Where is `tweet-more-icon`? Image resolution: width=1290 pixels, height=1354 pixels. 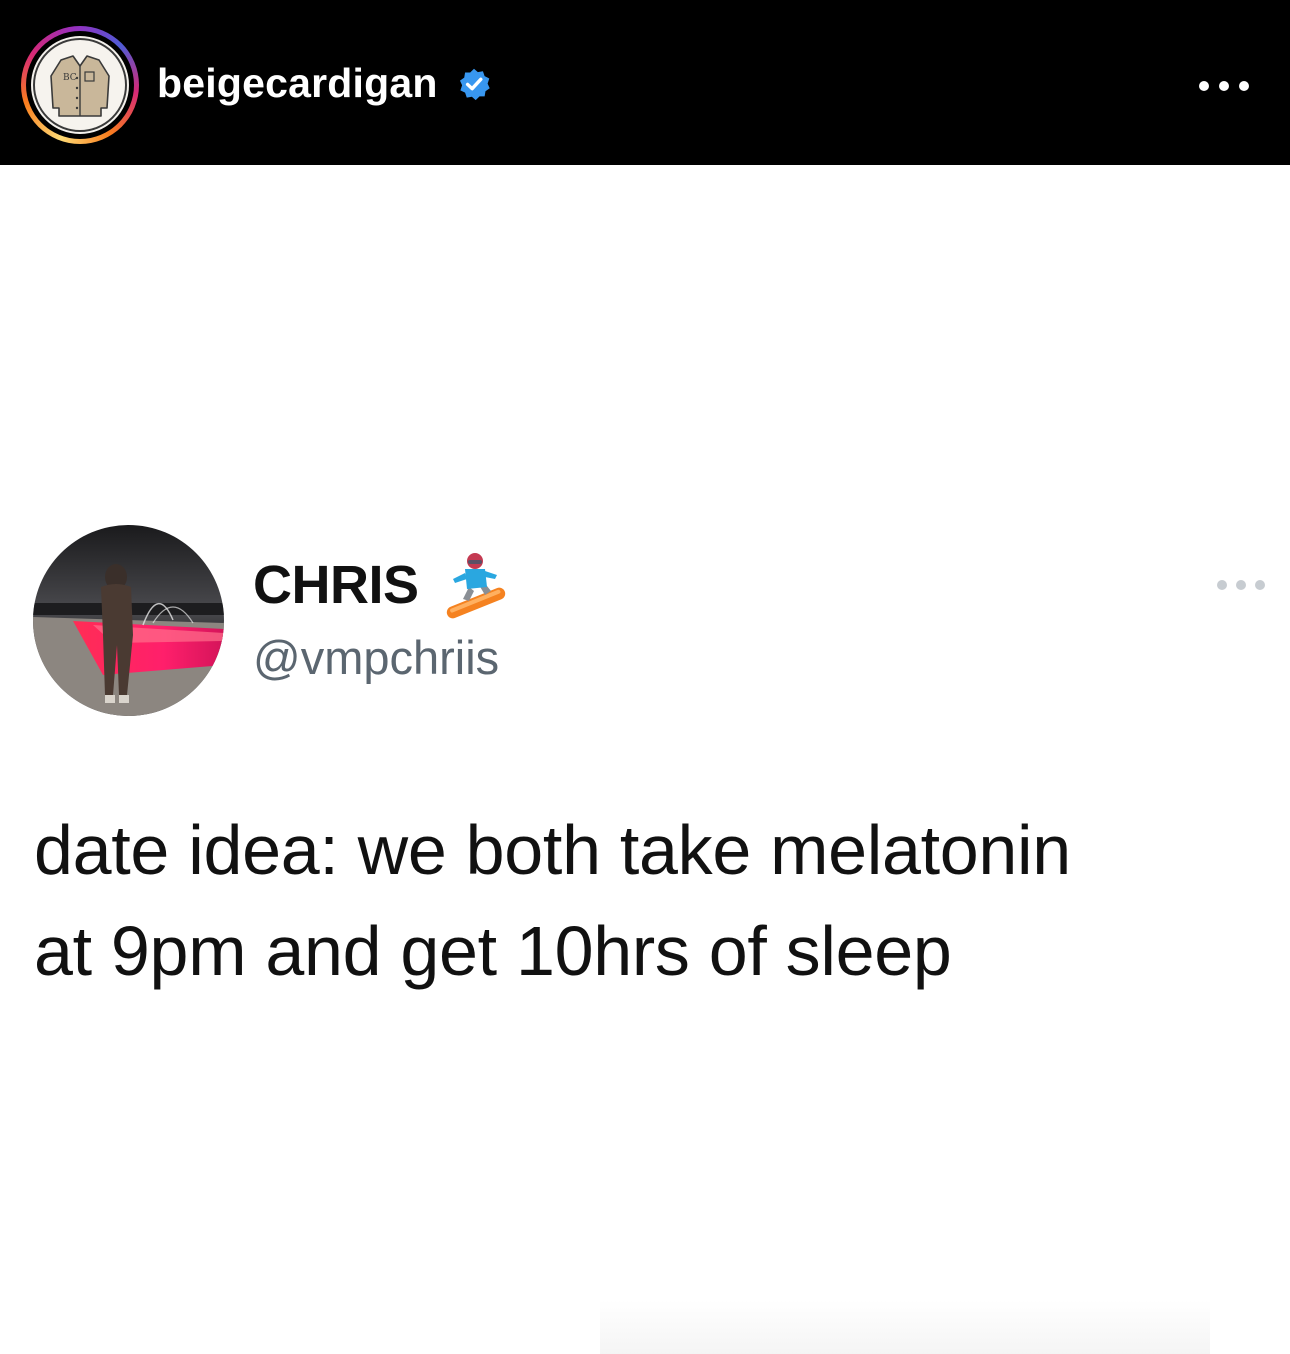
tweet-more-icon is located at coordinates (1241, 585).